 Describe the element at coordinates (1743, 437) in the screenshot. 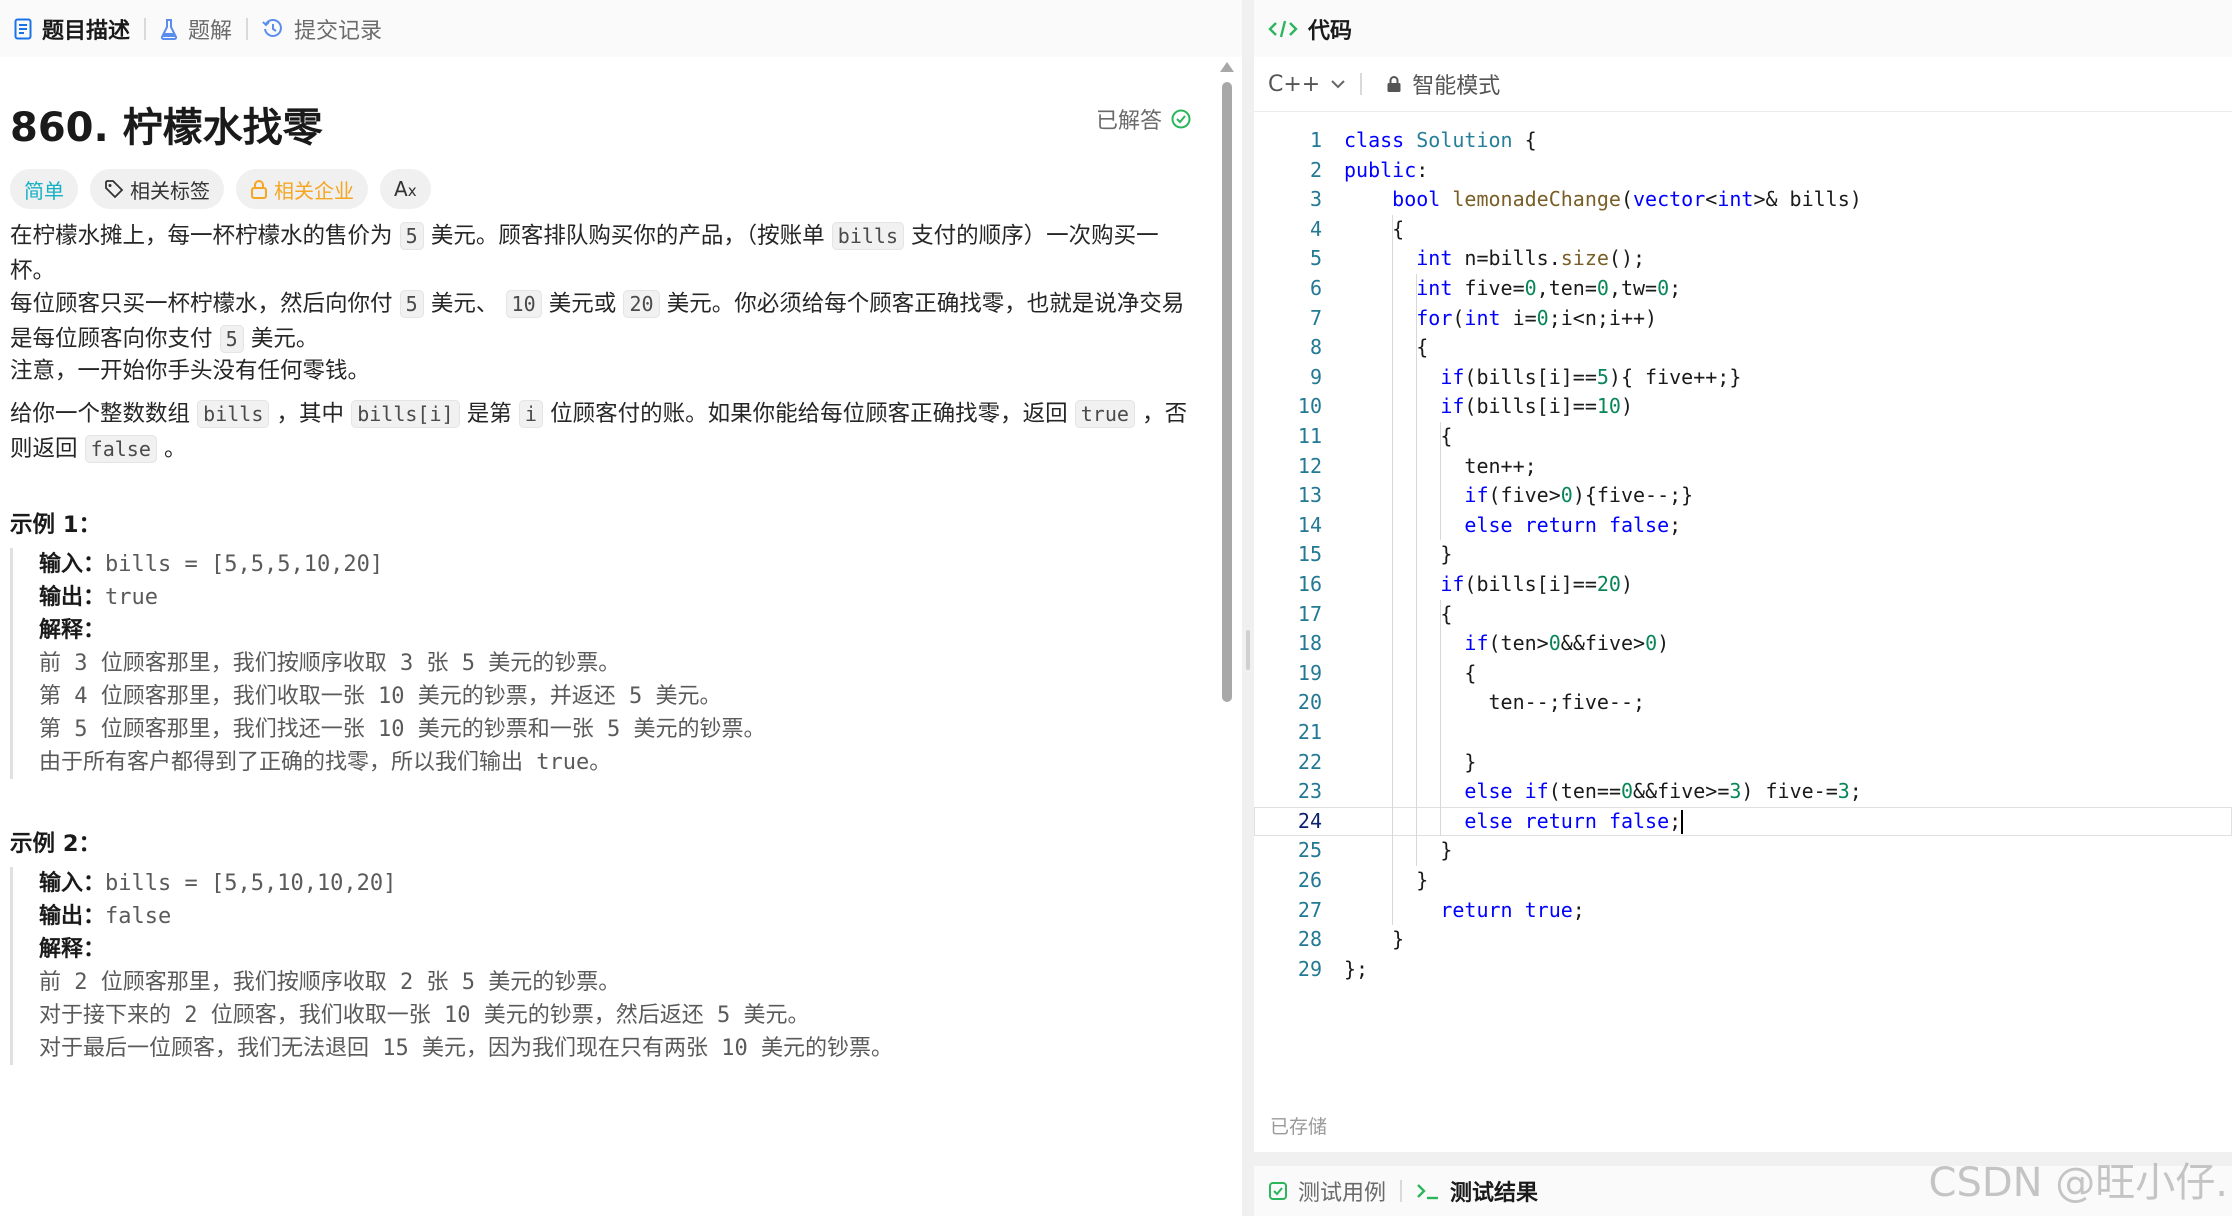

I see `code-line: 11 {` at that location.